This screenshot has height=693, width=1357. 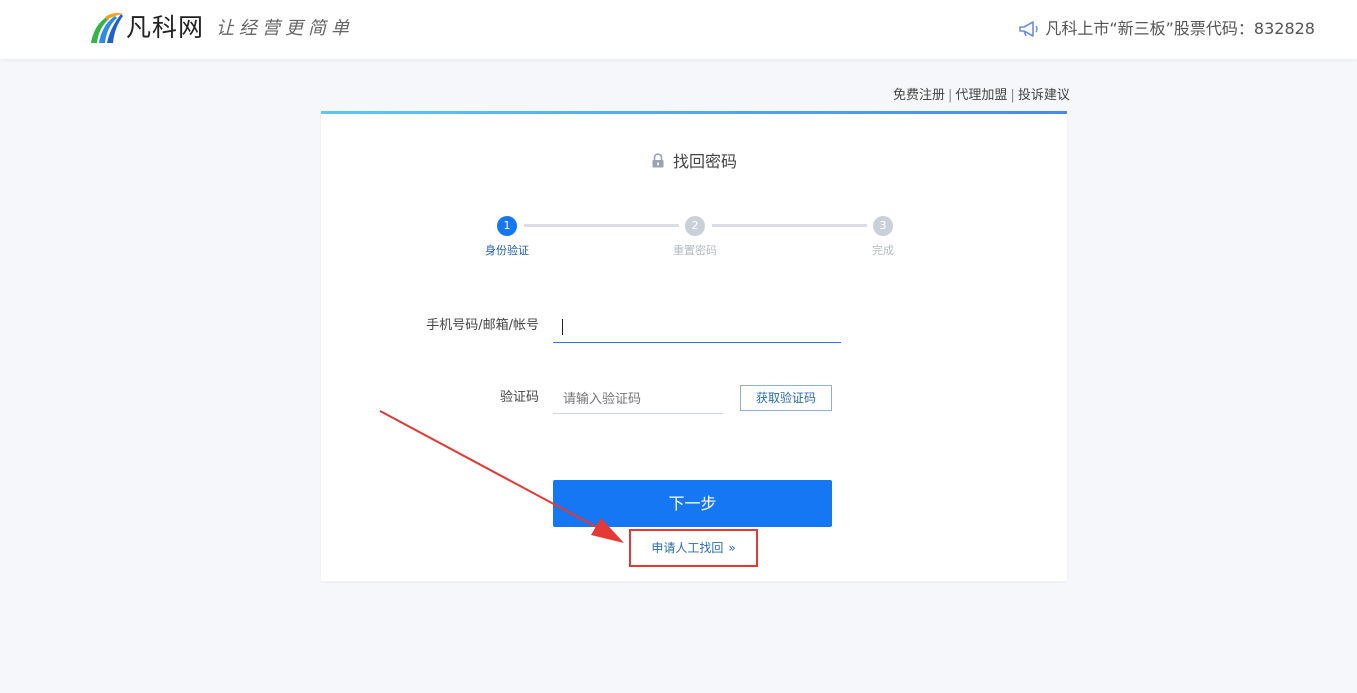 What do you see at coordinates (883, 226) in the screenshot?
I see `step-3-dot: 3` at bounding box center [883, 226].